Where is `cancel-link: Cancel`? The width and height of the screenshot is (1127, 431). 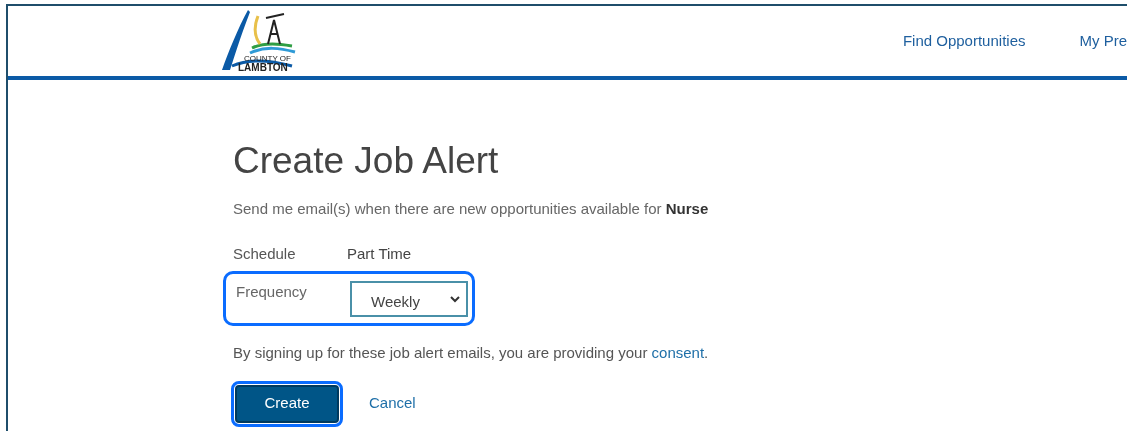
cancel-link: Cancel is located at coordinates (392, 403).